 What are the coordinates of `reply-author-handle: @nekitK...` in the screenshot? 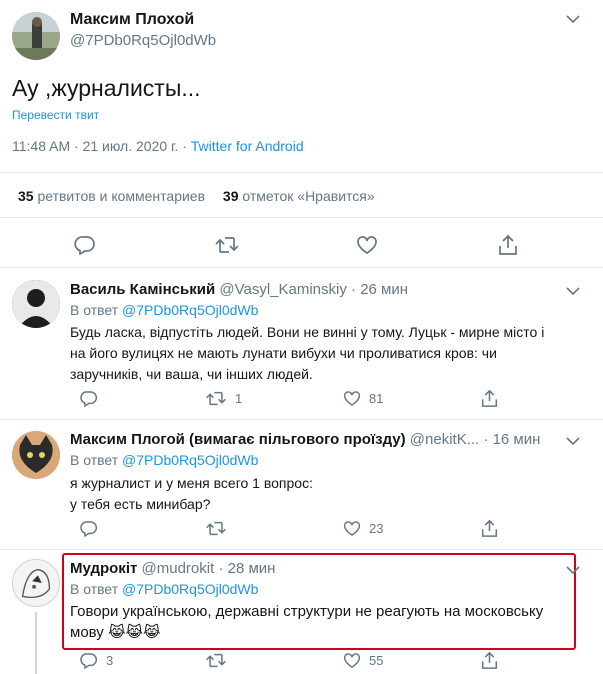 It's located at (444, 439).